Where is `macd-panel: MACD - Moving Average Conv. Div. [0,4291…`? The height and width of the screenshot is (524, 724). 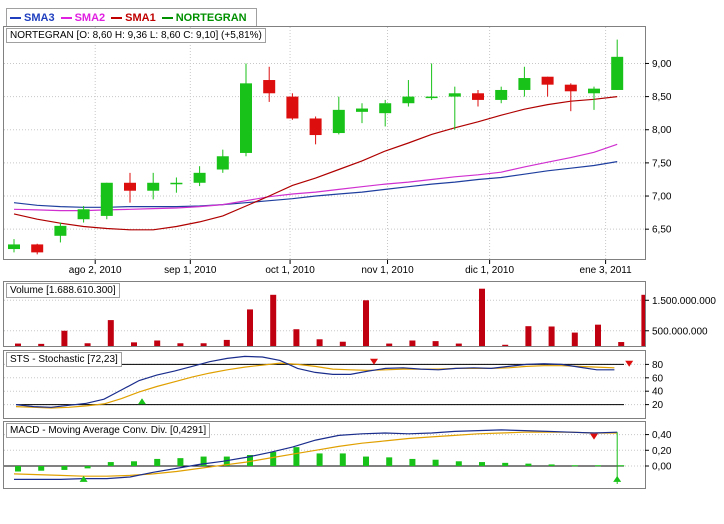
macd-panel: MACD - Moving Average Conv. Div. [0,4291… is located at coordinates (324, 455).